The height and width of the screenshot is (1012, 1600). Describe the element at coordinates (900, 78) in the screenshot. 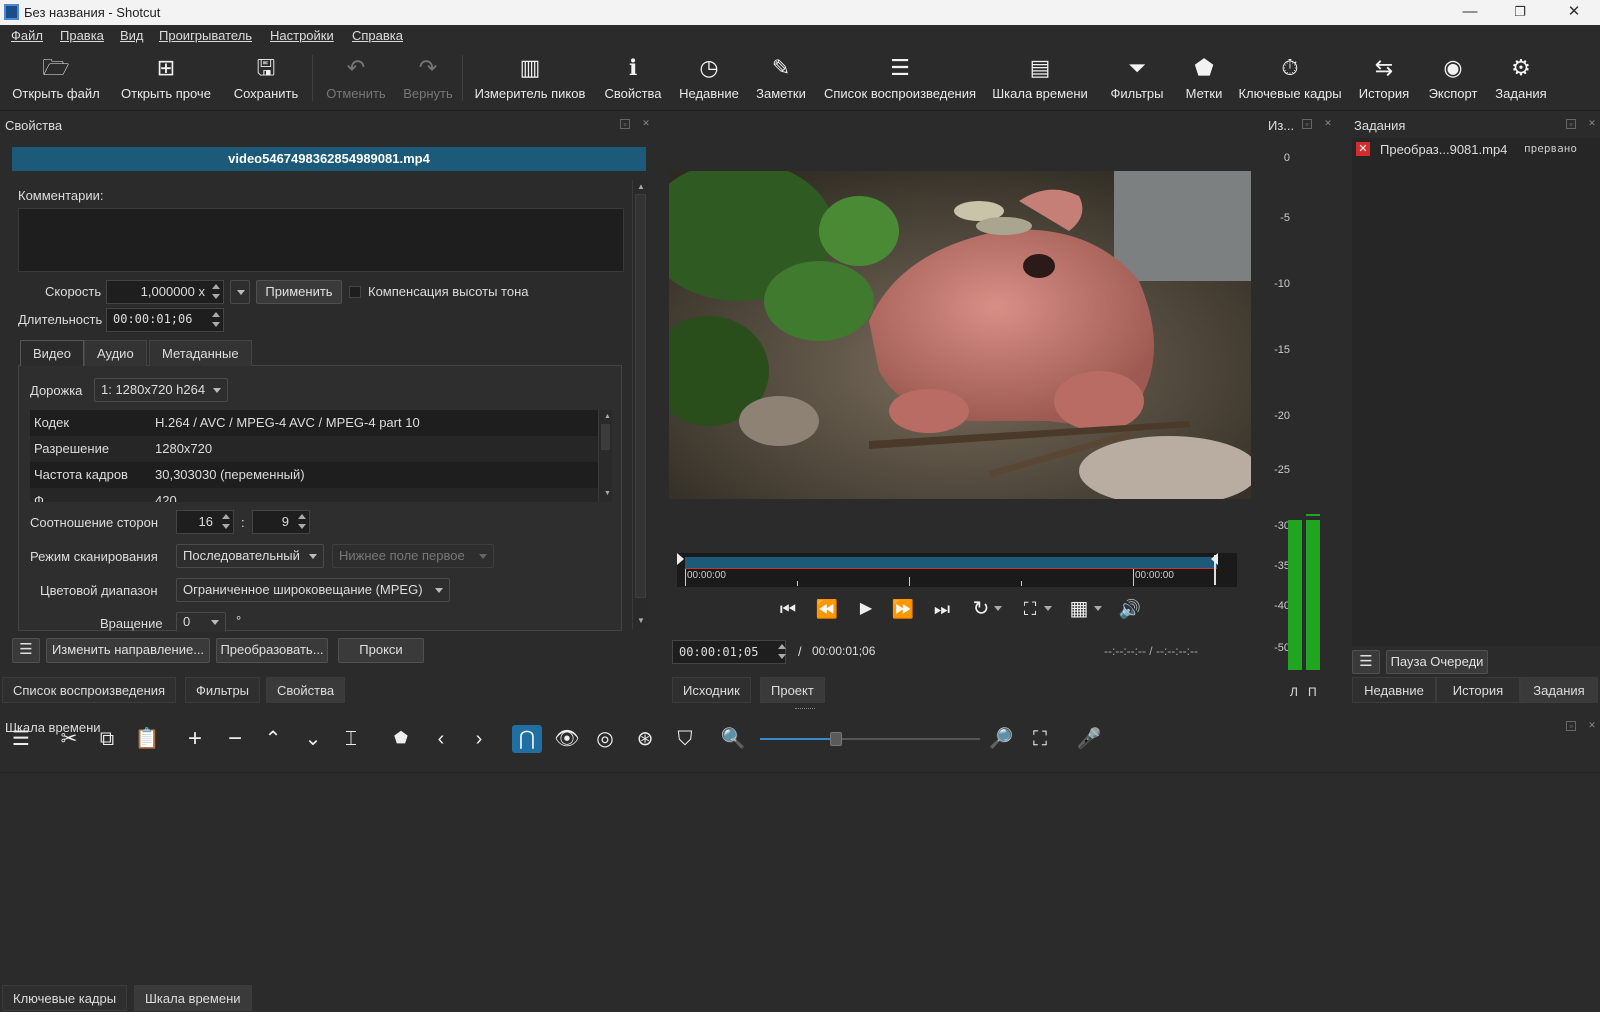

I see `playlist-button: ☰ Список воспроизведения` at that location.